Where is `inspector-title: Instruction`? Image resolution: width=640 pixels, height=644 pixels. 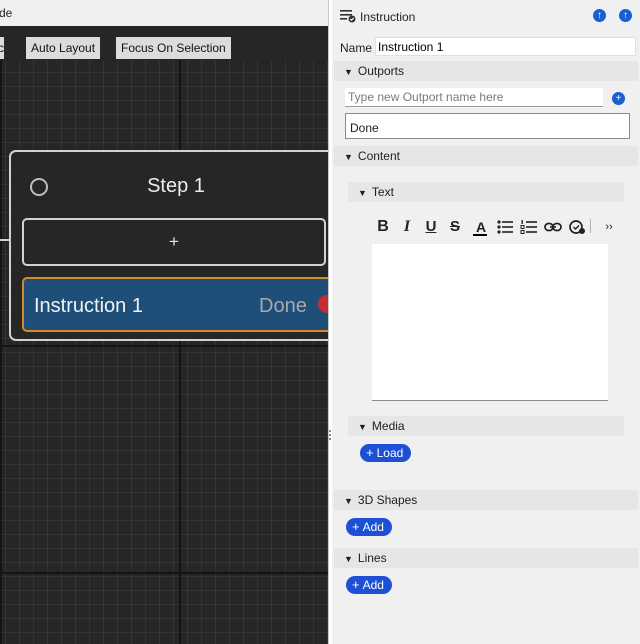 inspector-title: Instruction is located at coordinates (388, 17).